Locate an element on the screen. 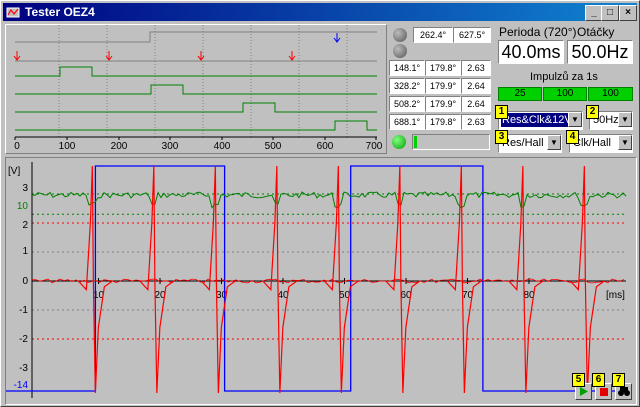 The width and height of the screenshot is (640, 407). timing-x-tick: 500 is located at coordinates (273, 146).